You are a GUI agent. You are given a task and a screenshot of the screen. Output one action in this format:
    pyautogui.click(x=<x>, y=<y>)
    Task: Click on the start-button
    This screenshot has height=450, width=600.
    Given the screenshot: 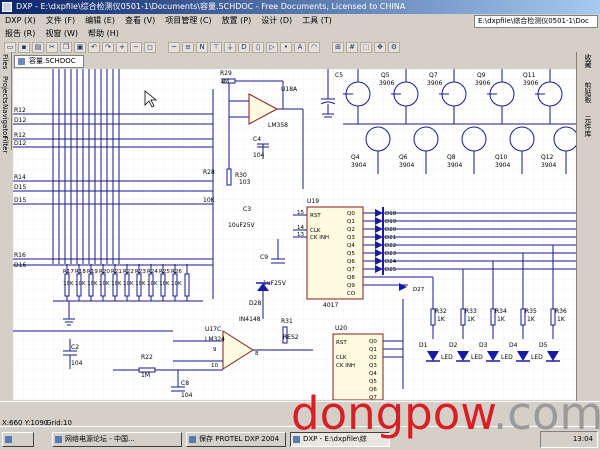 What is the action you would take?
    pyautogui.click(x=18, y=439)
    